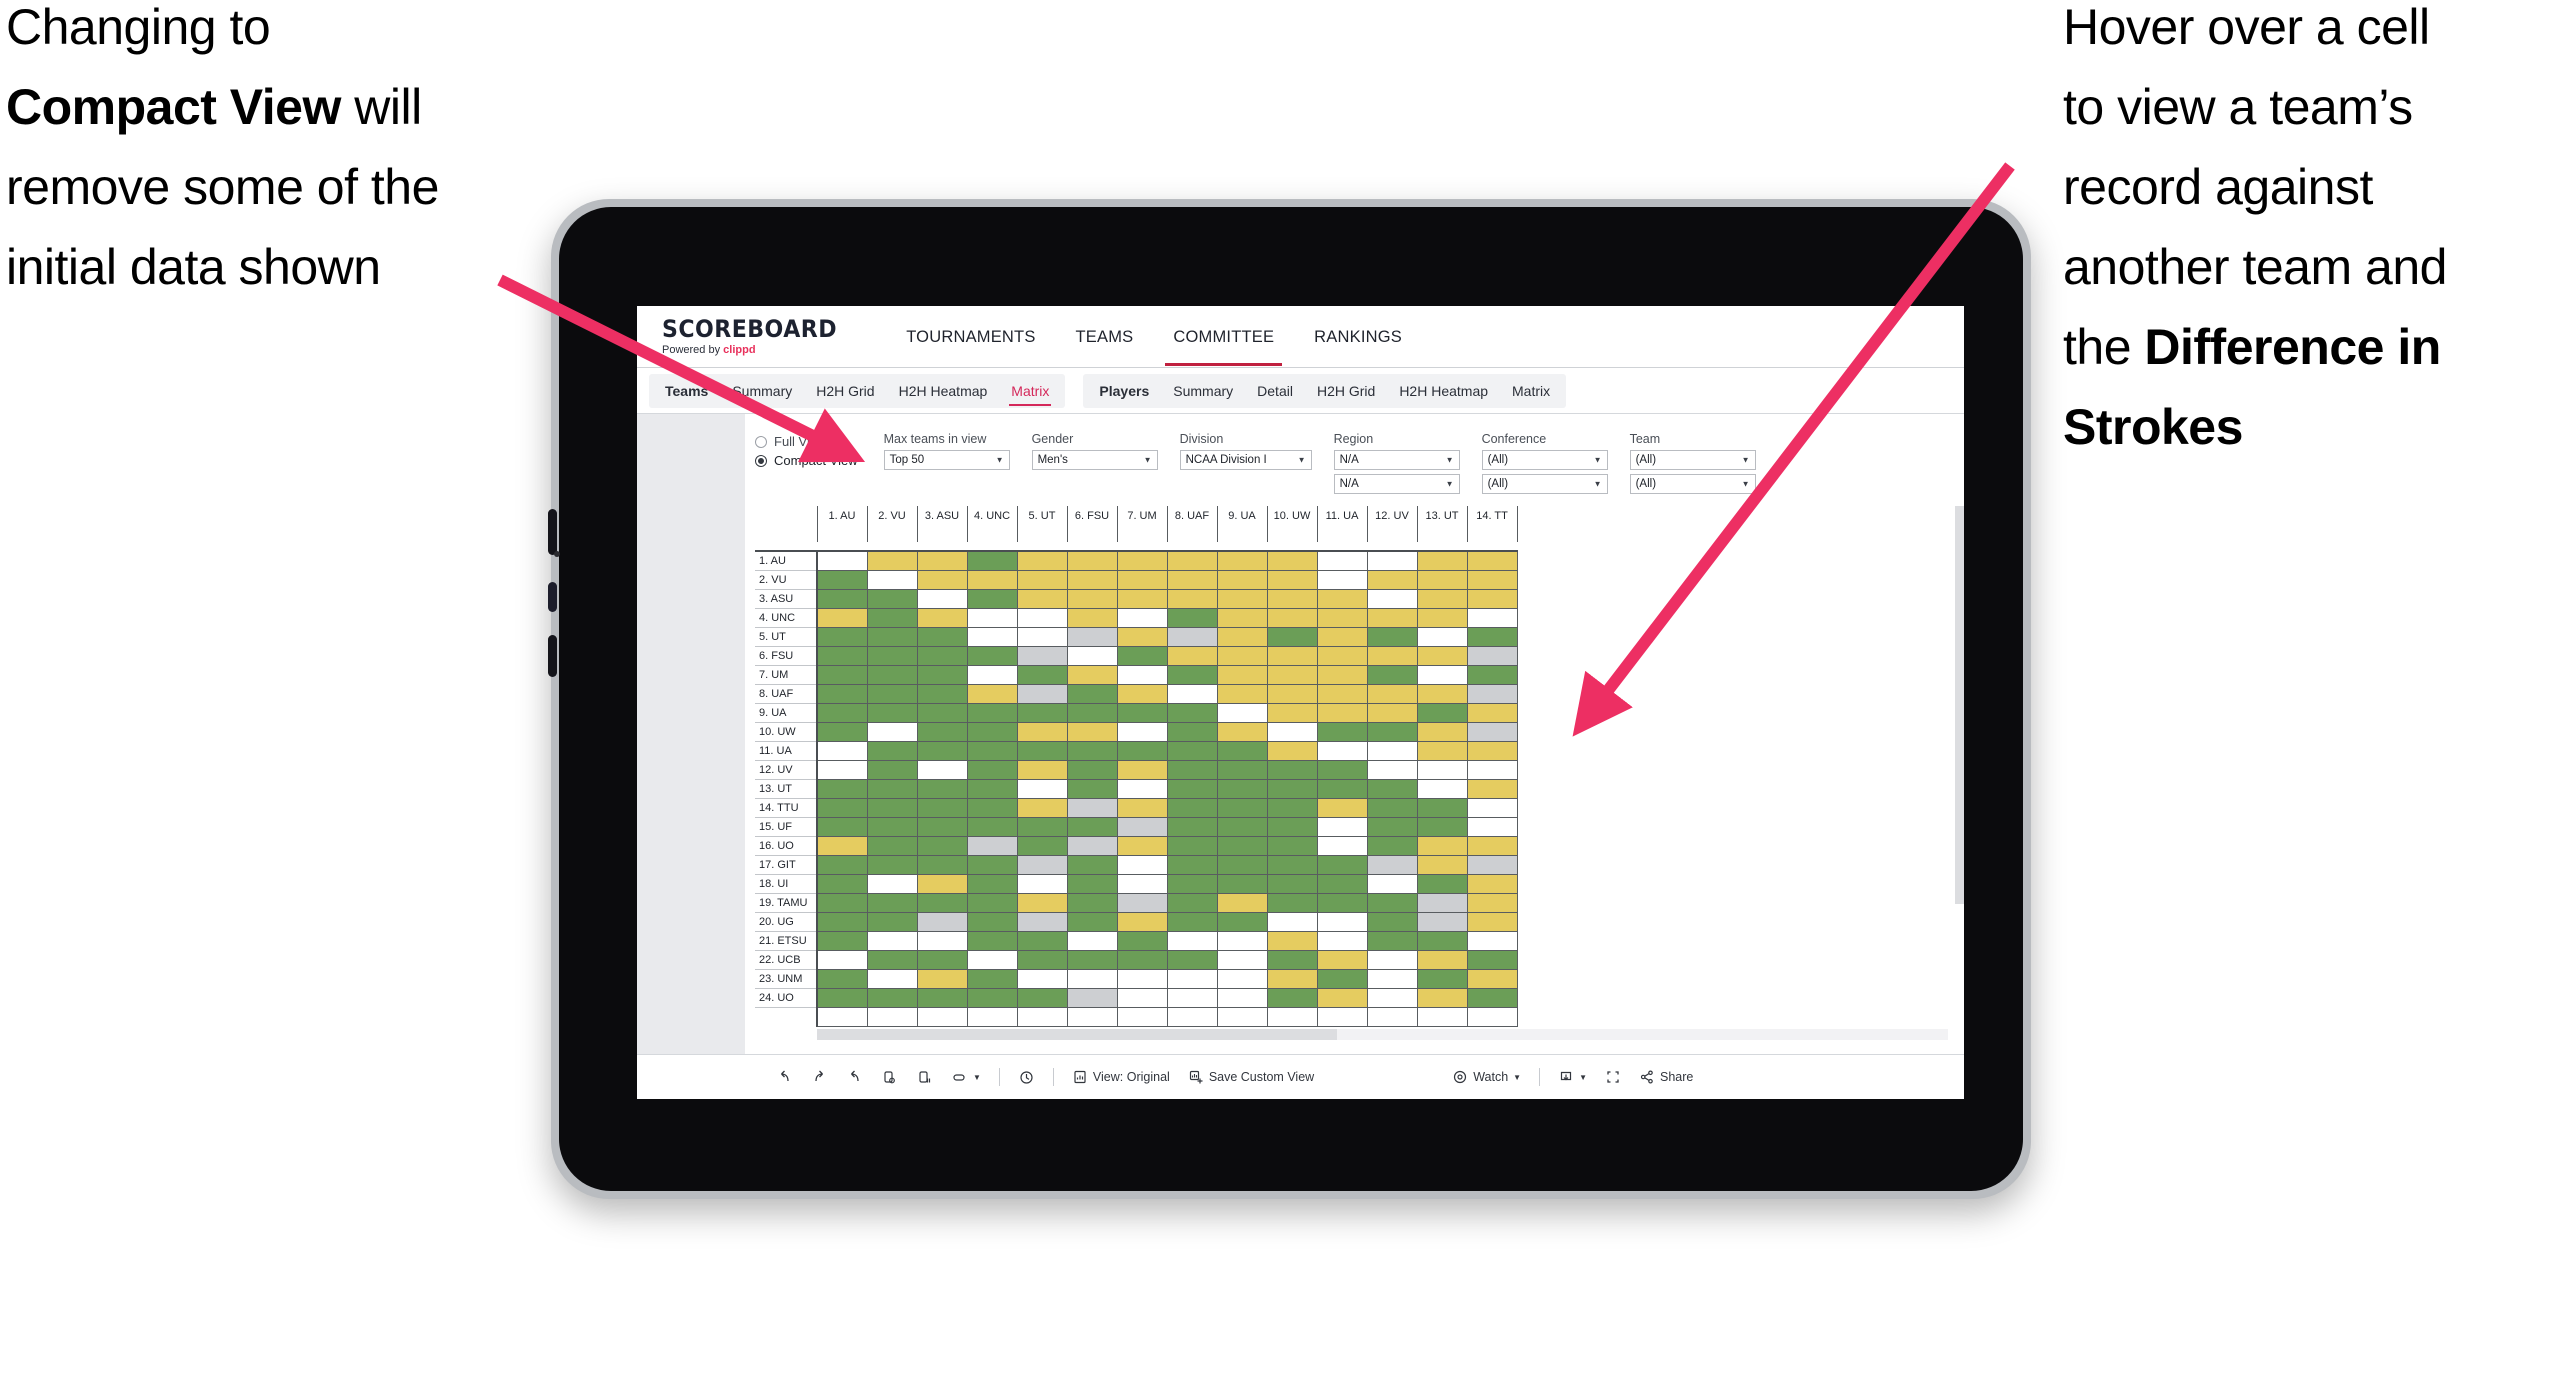 Image resolution: width=2565 pixels, height=1380 pixels. What do you see at coordinates (1105, 337) in the screenshot?
I see `nav-item-teams: TEAMS` at bounding box center [1105, 337].